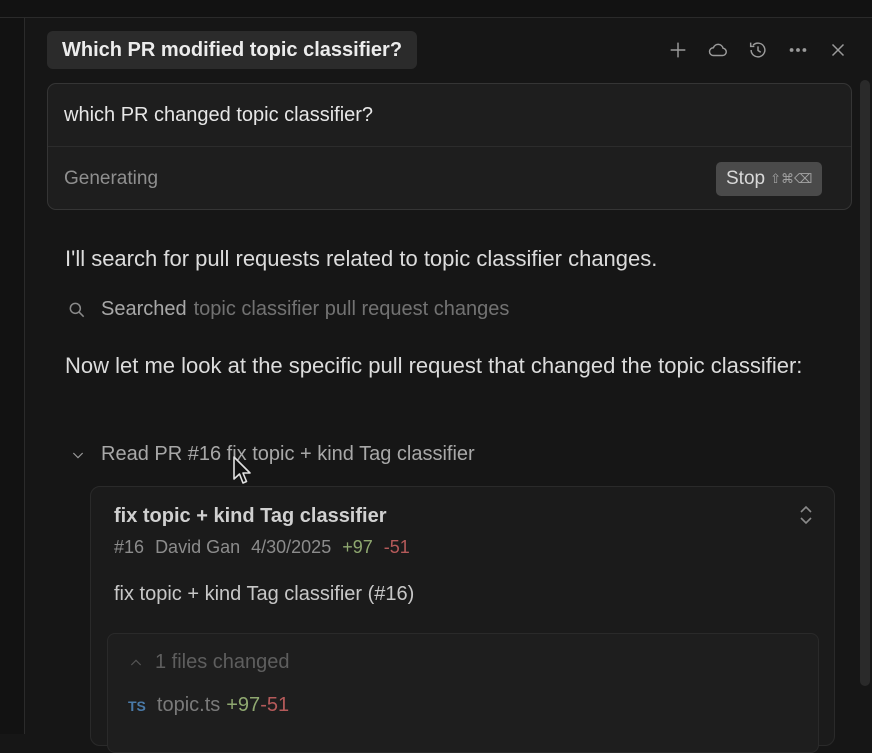 This screenshot has width=872, height=753. I want to click on pr-meta: #16 David Gan 4/30/2025 +97 -51, so click(265, 547).